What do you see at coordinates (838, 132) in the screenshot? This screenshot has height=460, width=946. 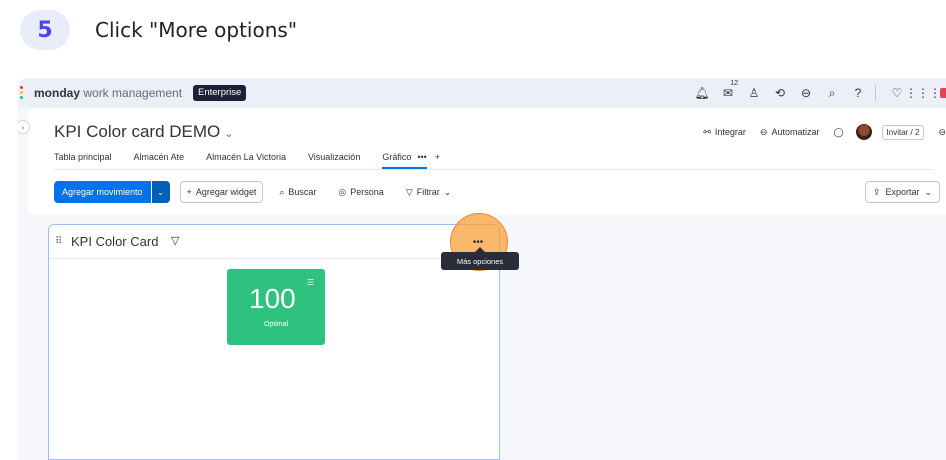 I see `updates-icon: ◯` at bounding box center [838, 132].